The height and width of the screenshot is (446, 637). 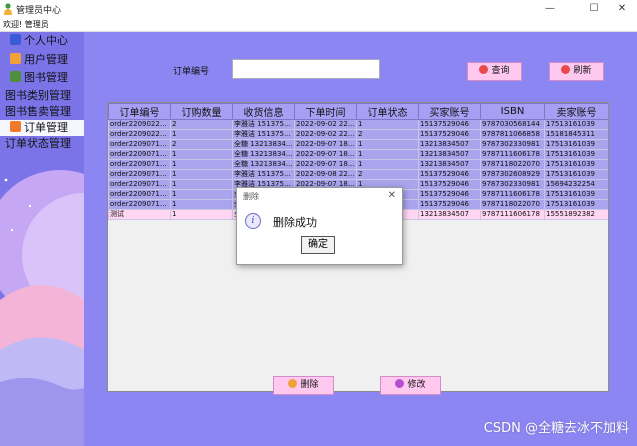 I want to click on window-title: 管理员中心, so click(x=39, y=11).